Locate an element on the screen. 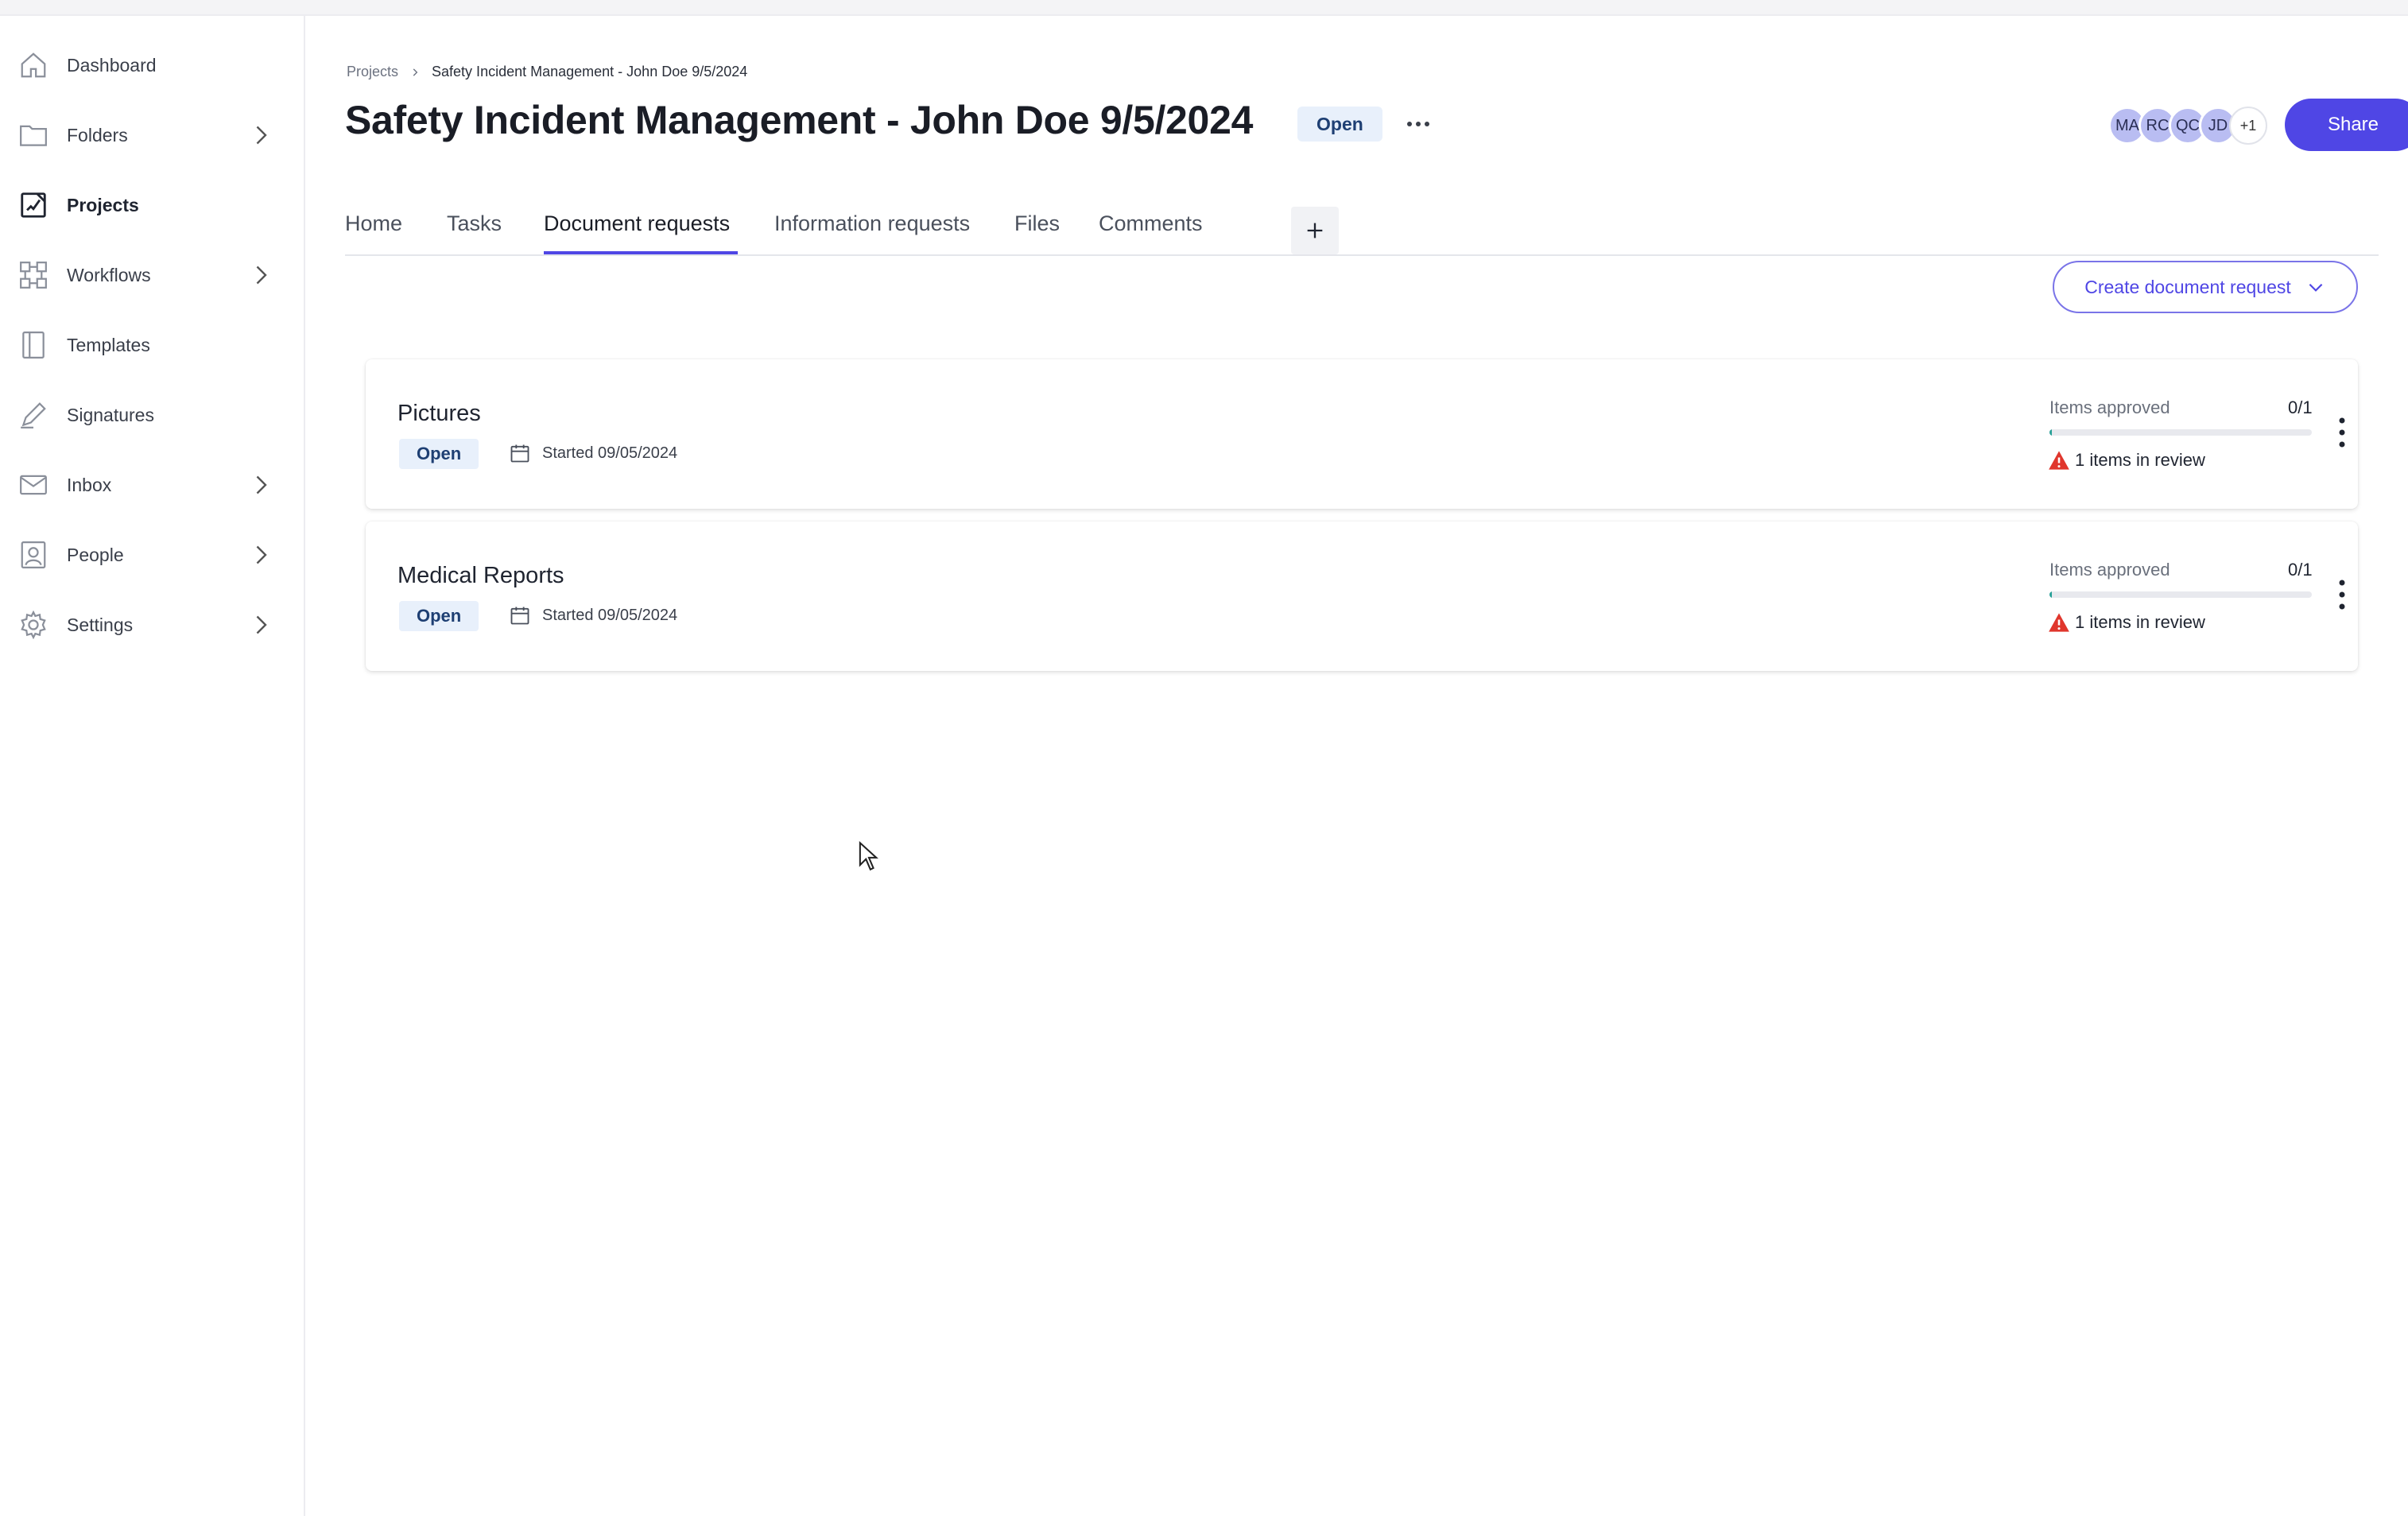 This screenshot has width=2408, height=1516. sidebar-item-settings: Settings is located at coordinates (152, 625).